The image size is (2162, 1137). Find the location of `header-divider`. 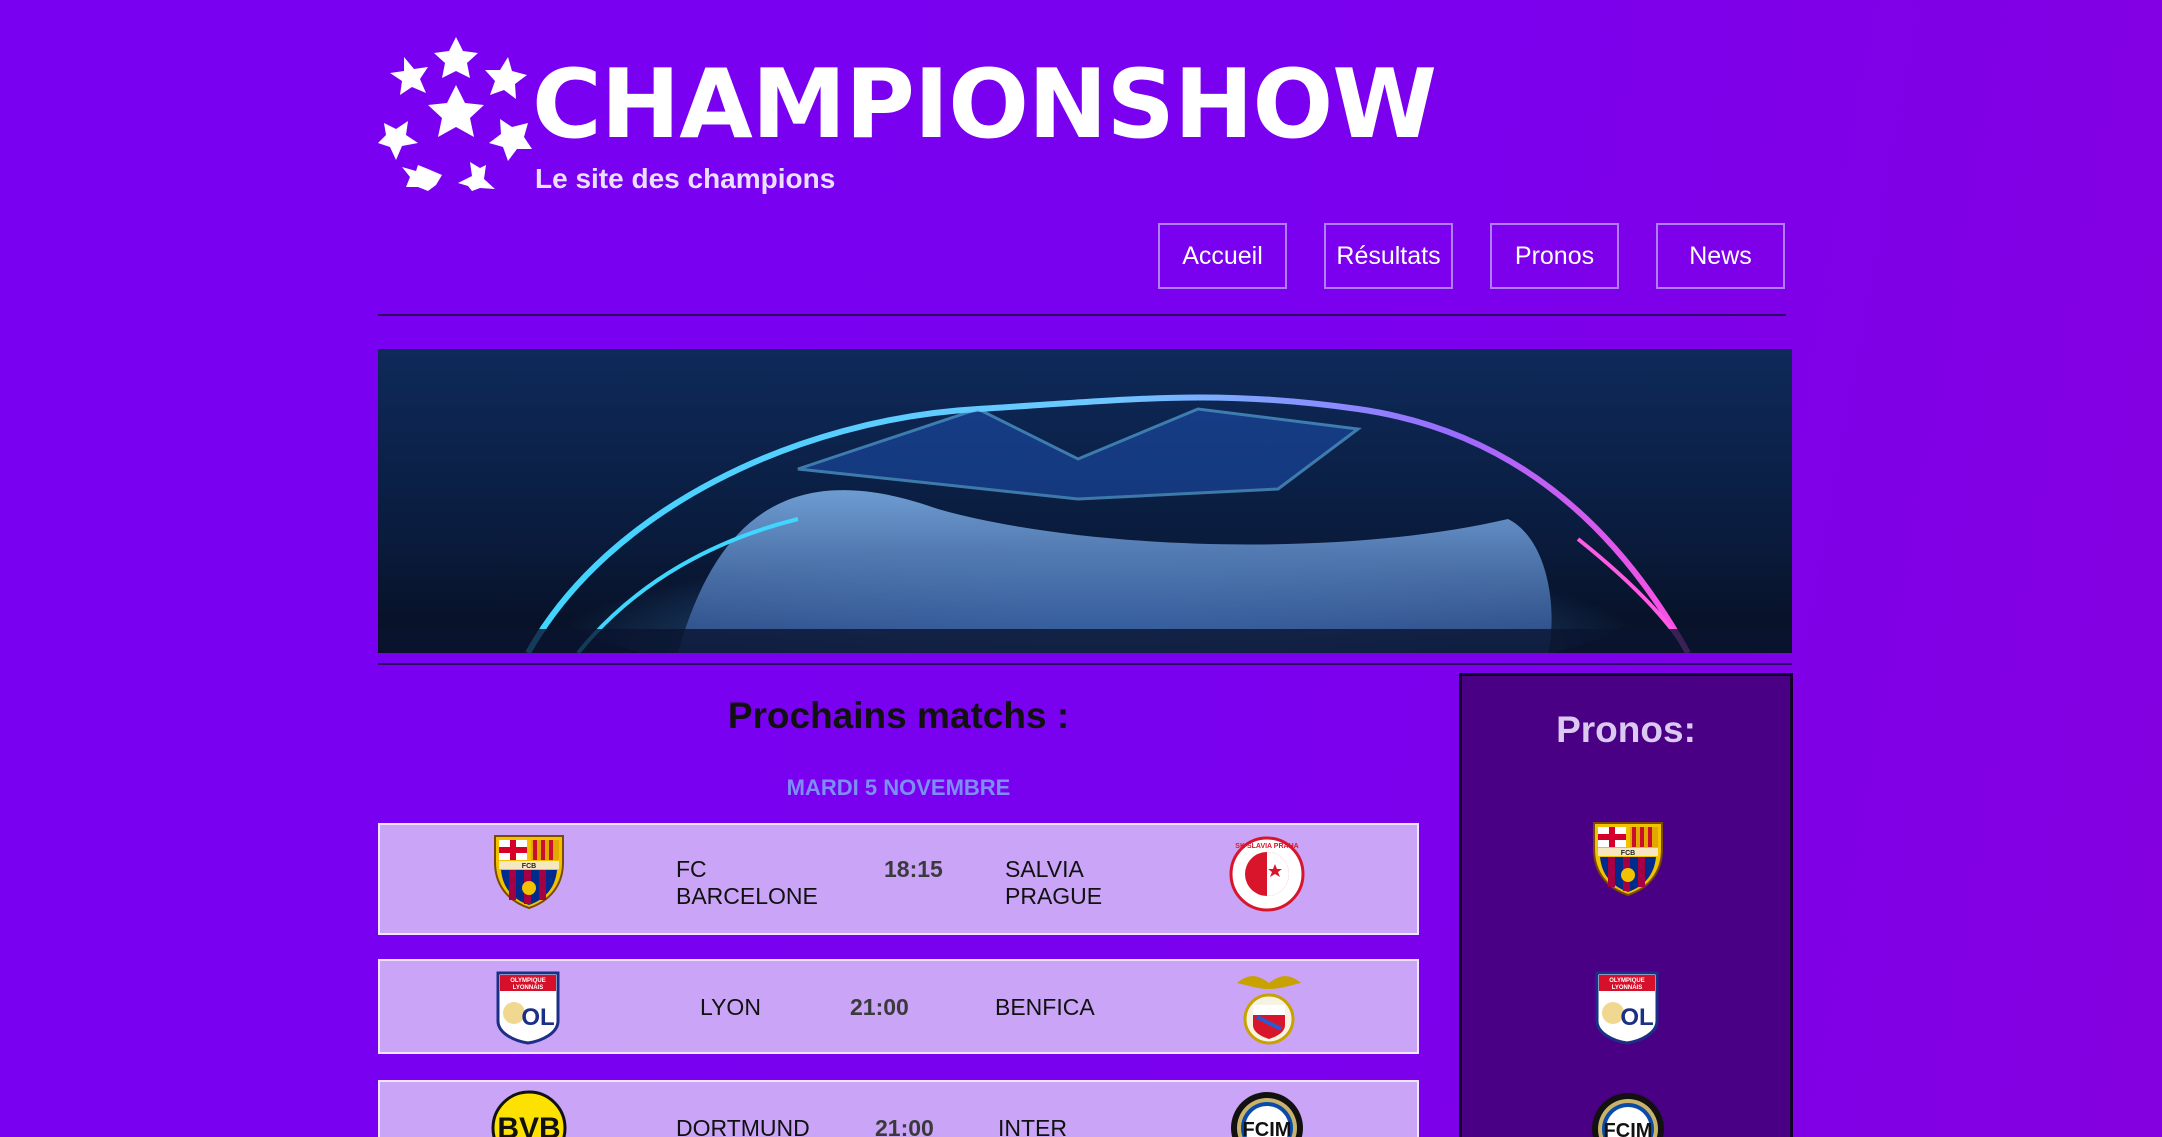

header-divider is located at coordinates (1082, 315).